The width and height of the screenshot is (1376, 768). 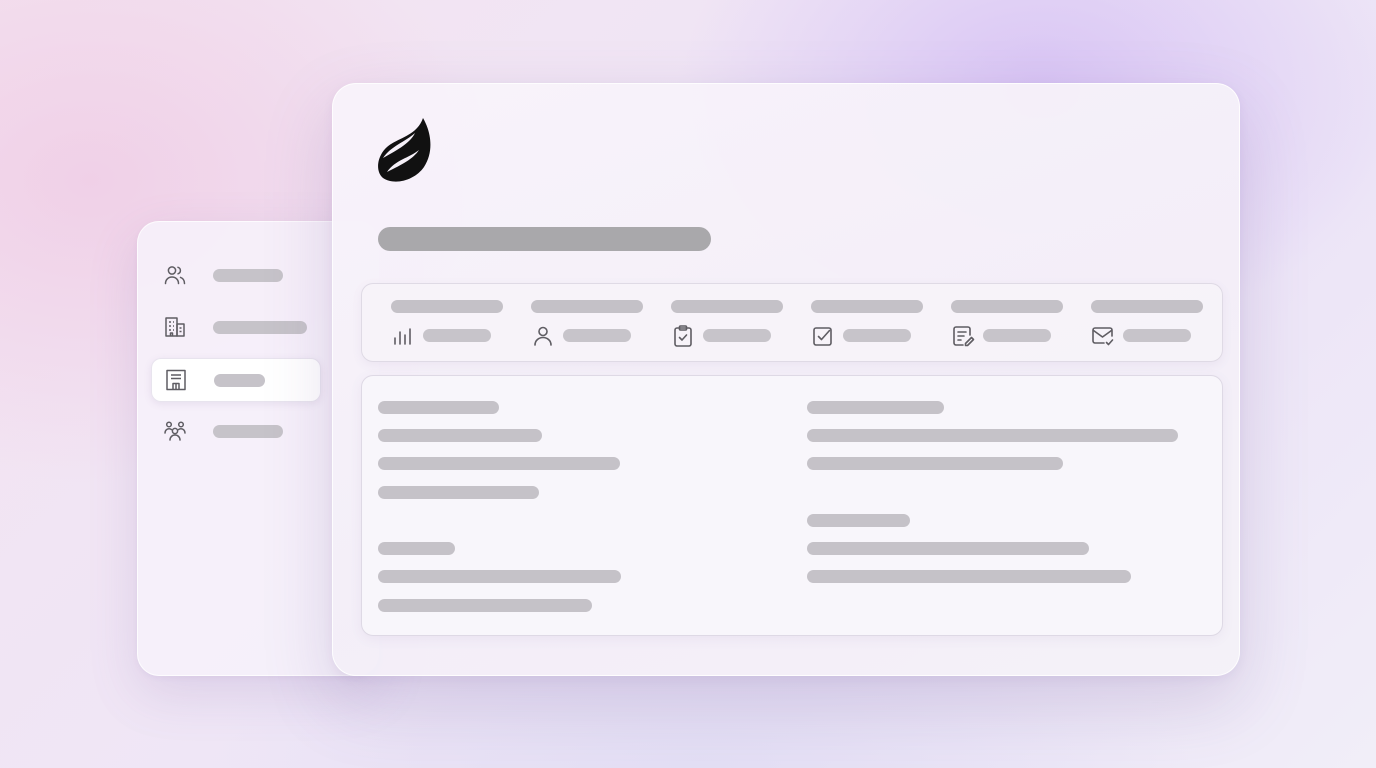 I want to click on storefront-icon, so click(x=176, y=380).